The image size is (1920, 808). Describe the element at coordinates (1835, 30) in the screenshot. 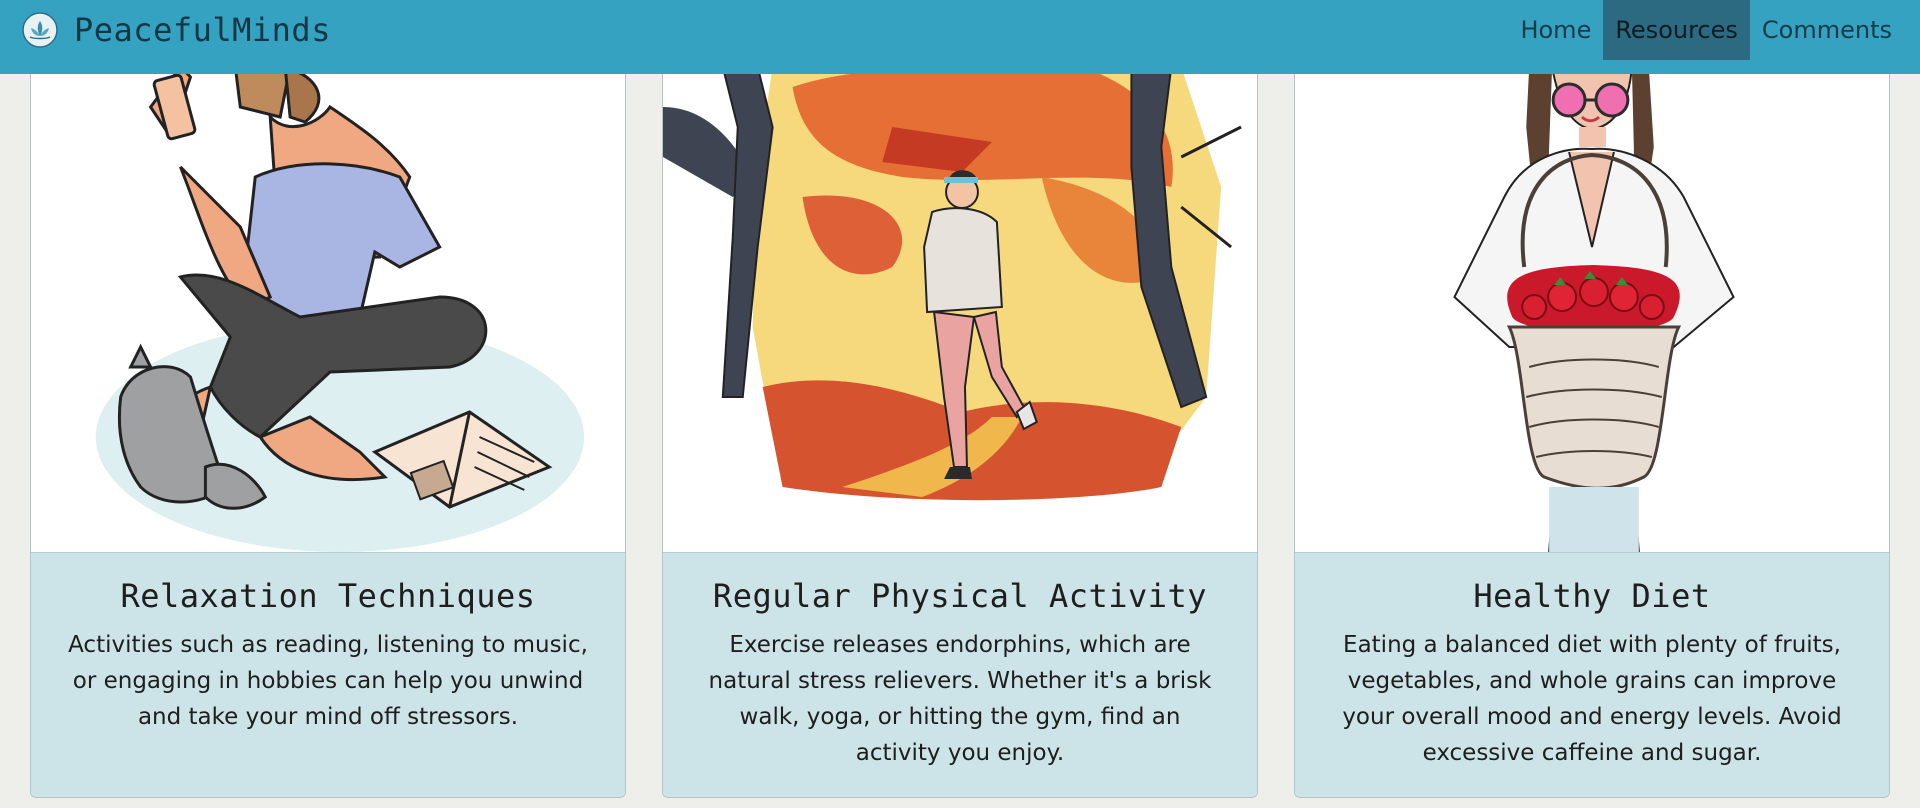

I see `nav-comments: Comments` at that location.